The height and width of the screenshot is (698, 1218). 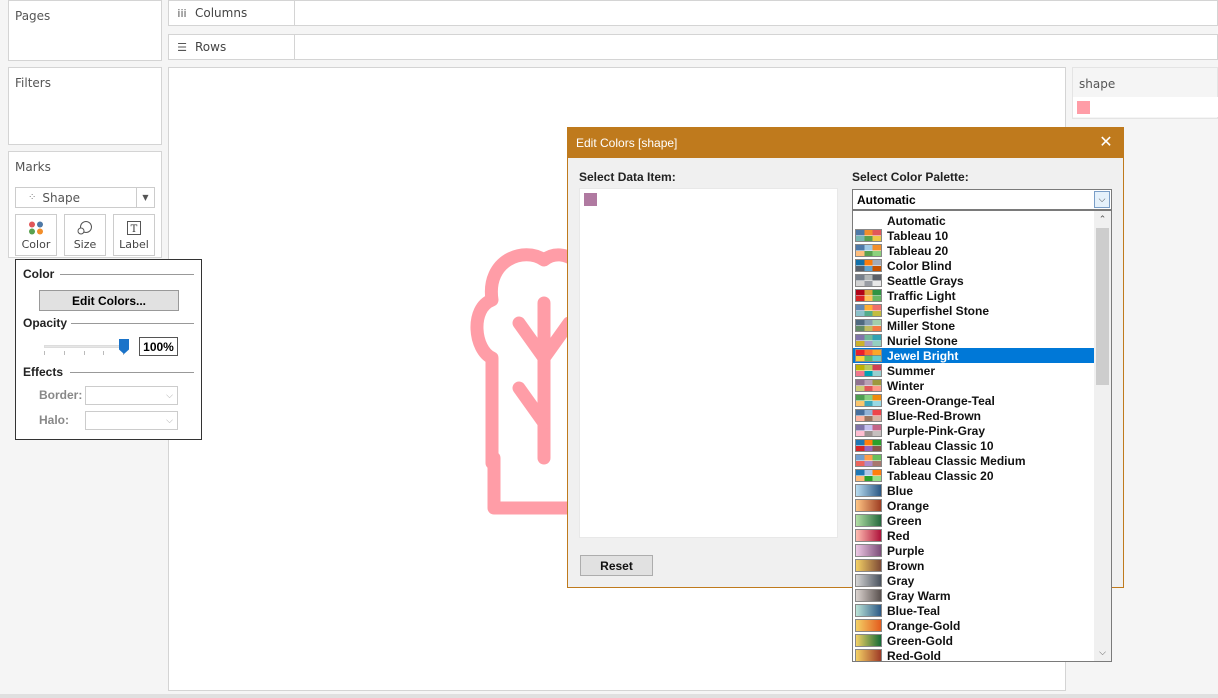 What do you see at coordinates (936, 431) in the screenshot?
I see `palette-option-label: Purple-Pink-Gray` at bounding box center [936, 431].